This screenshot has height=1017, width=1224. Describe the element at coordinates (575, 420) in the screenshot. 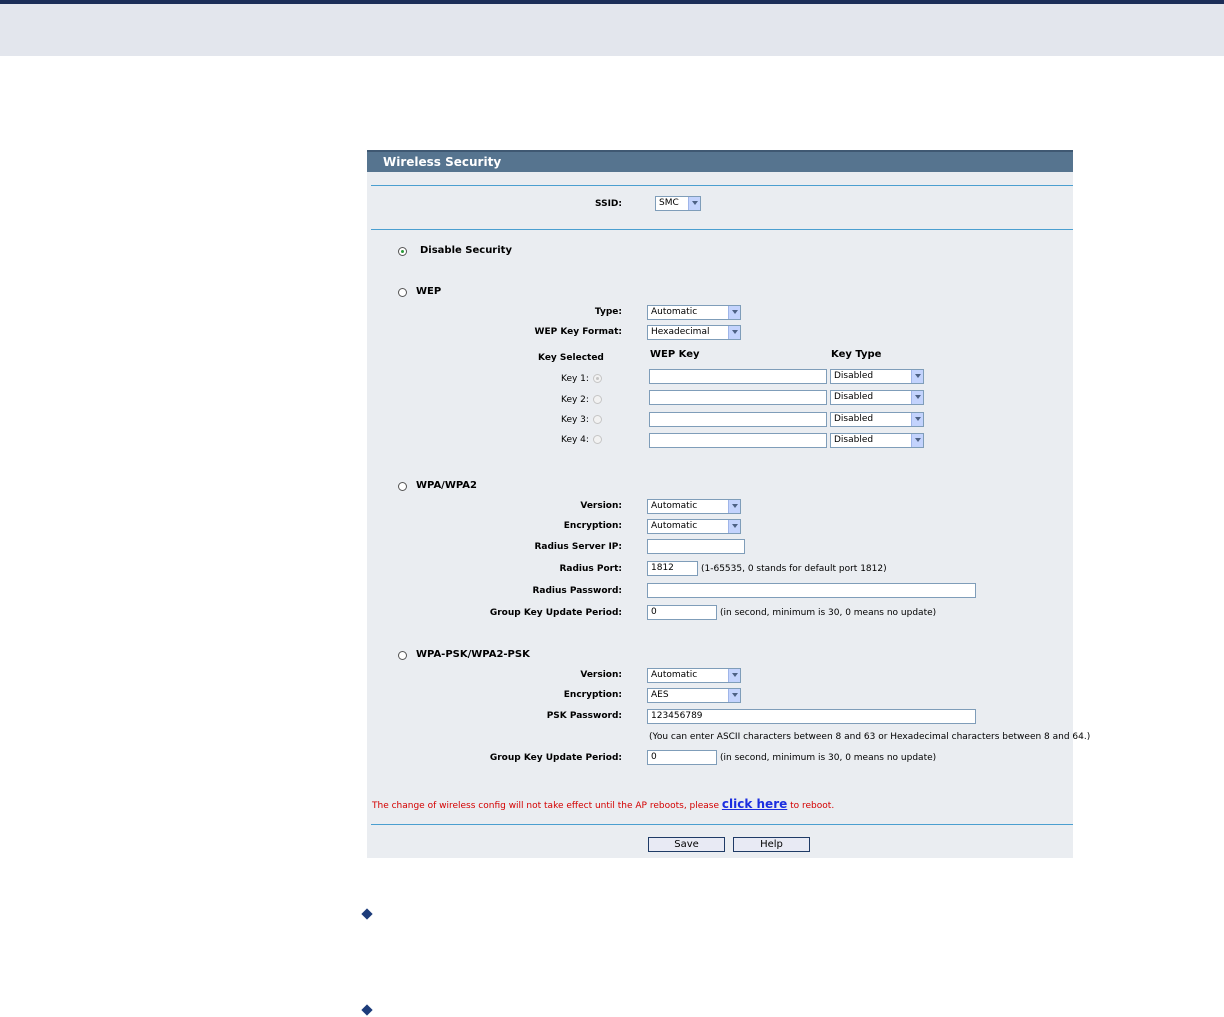

I see `key-3-label: Key 3:` at that location.